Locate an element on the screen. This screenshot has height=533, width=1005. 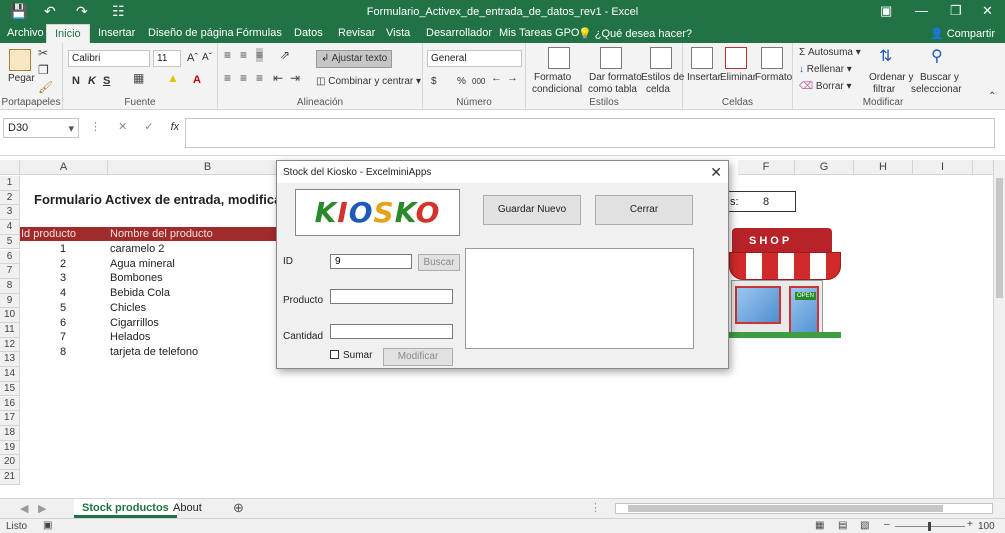
sheet-tab-about: About is located at coordinates (187, 508).